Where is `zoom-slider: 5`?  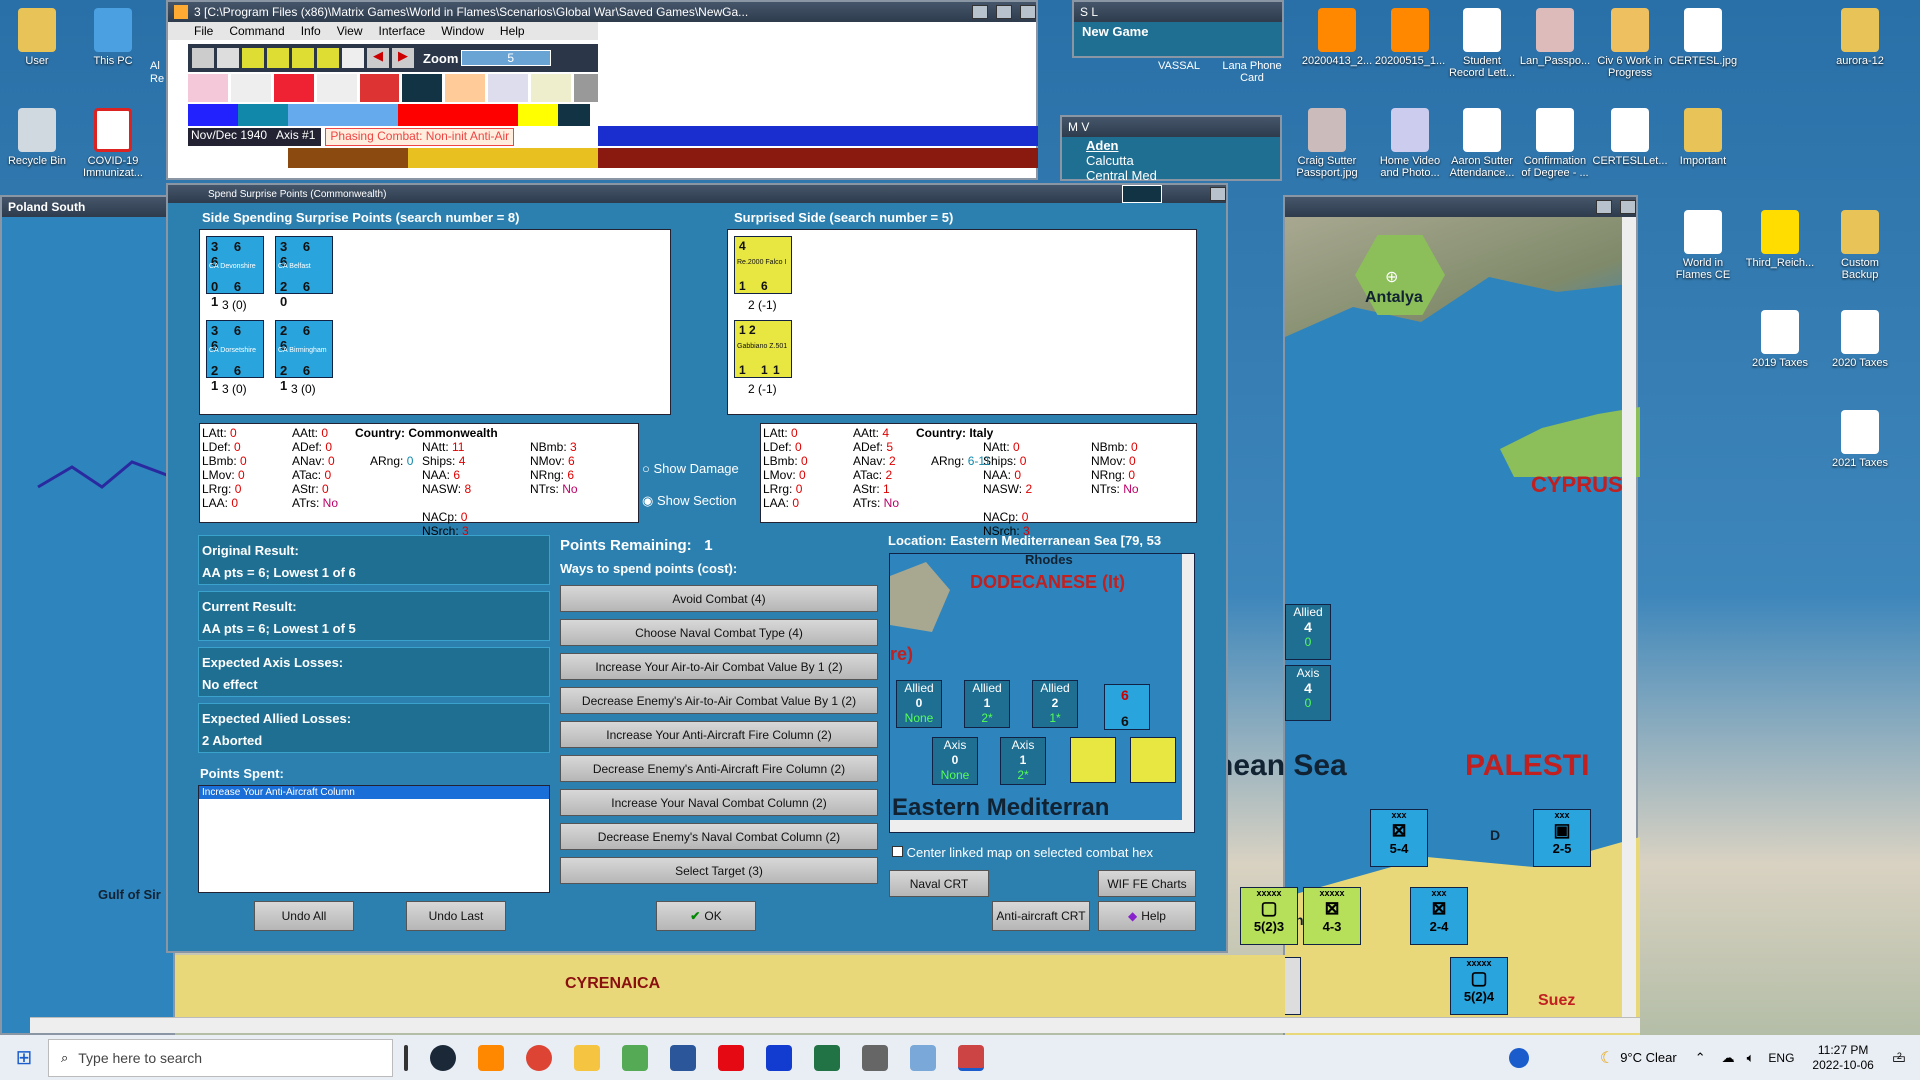 zoom-slider: 5 is located at coordinates (506, 58).